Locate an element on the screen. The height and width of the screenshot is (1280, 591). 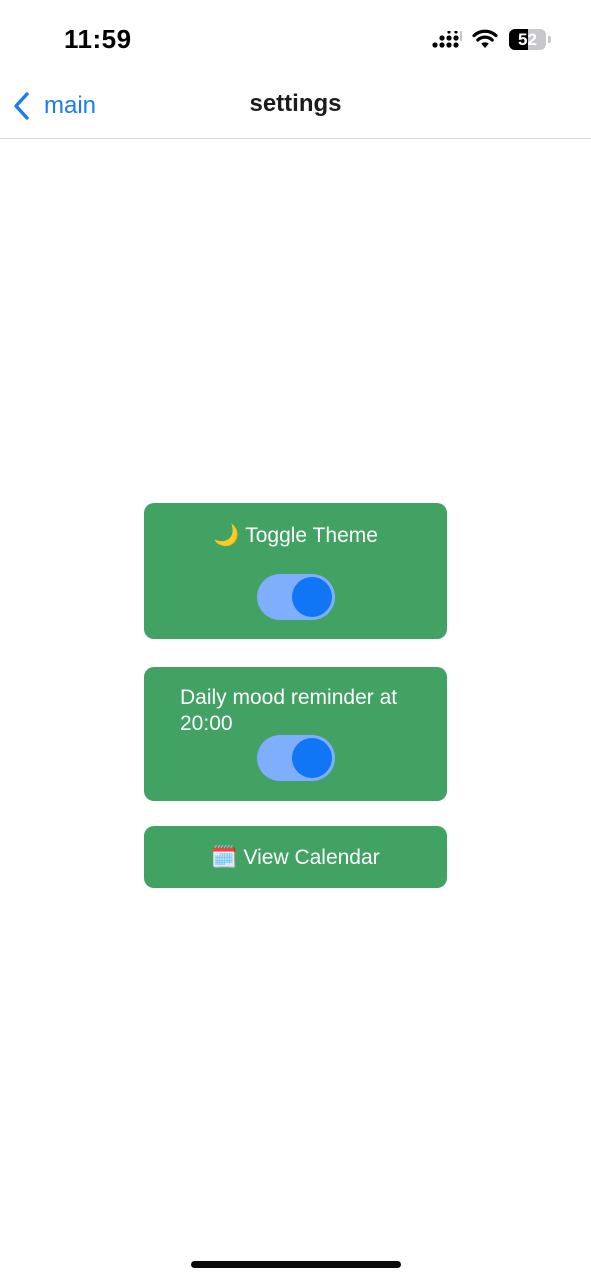
battery-cap is located at coordinates (549, 39).